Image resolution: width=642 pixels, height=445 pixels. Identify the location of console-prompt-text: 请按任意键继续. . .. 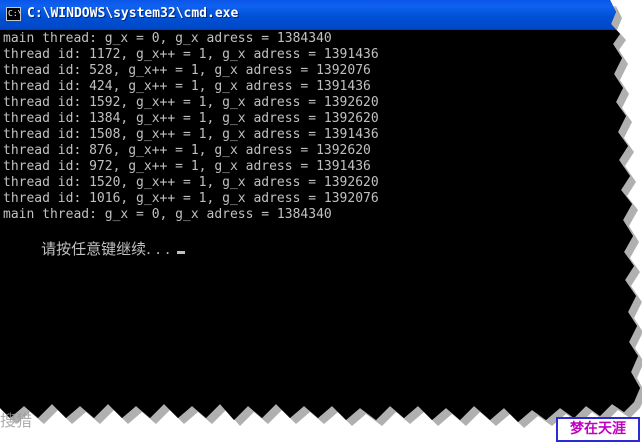
(108, 249).